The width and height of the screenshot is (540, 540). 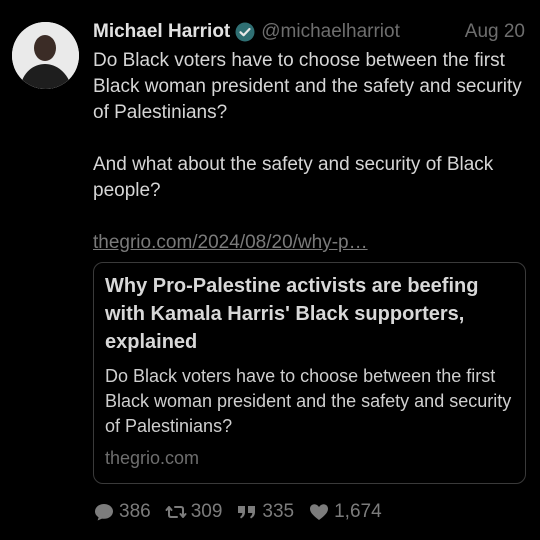 I want to click on retweet-icon, so click(x=176, y=512).